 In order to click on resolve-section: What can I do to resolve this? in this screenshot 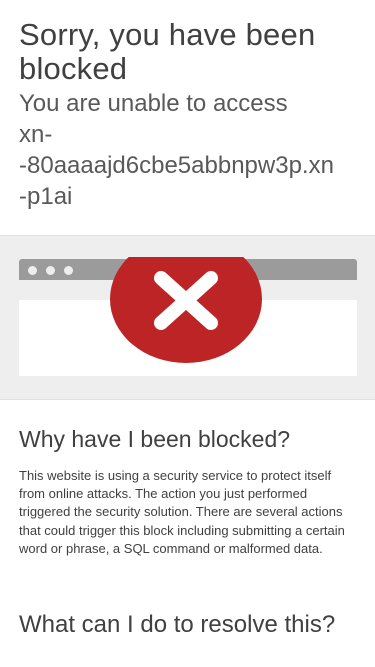, I will do `click(189, 625)`.